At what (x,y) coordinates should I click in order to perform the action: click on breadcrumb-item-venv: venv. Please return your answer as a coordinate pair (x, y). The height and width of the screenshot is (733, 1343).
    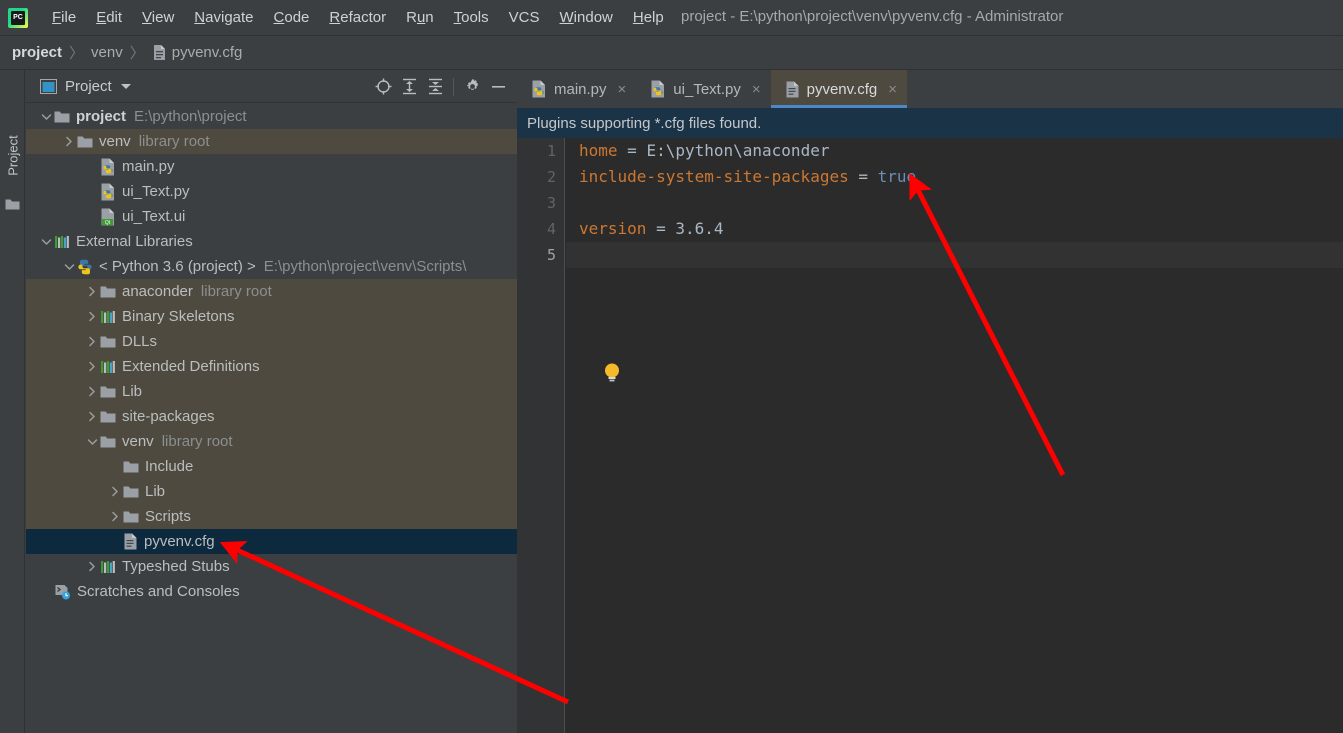
    Looking at the image, I should click on (107, 52).